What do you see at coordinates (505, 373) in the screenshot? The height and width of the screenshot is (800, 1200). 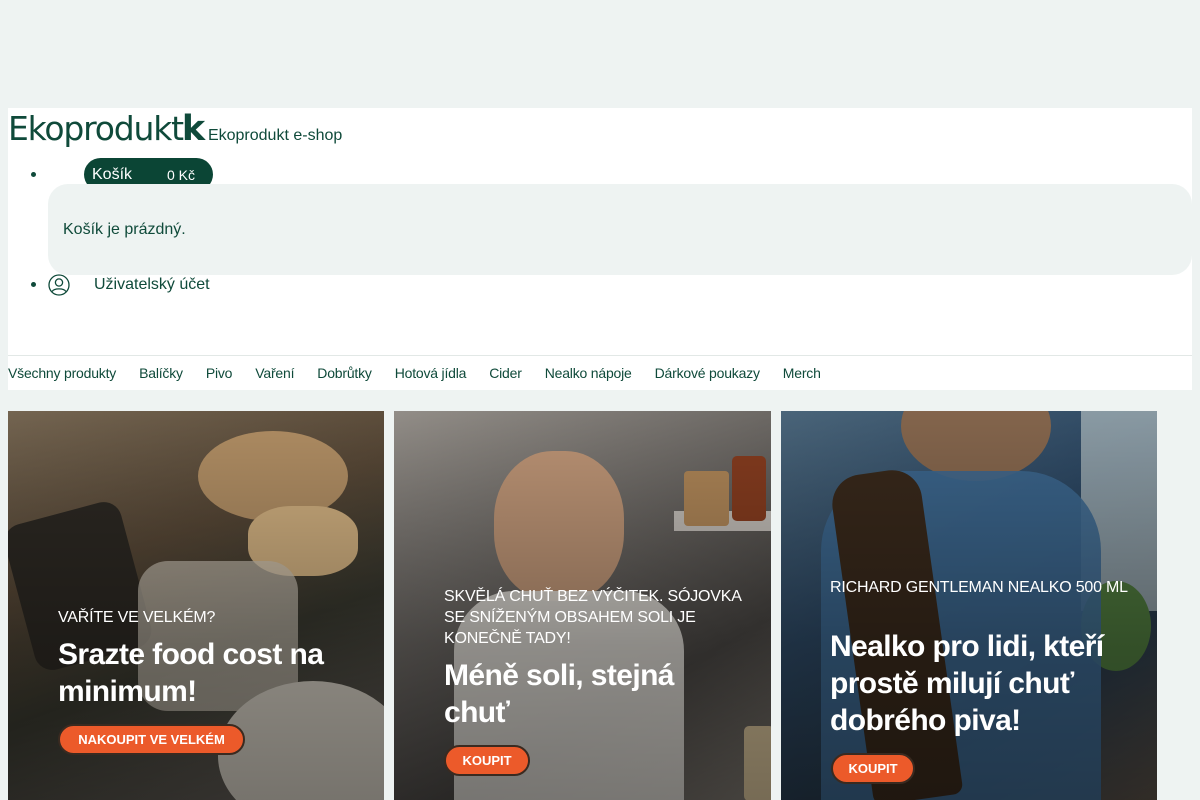 I see `nav-item-cider: Cider` at bounding box center [505, 373].